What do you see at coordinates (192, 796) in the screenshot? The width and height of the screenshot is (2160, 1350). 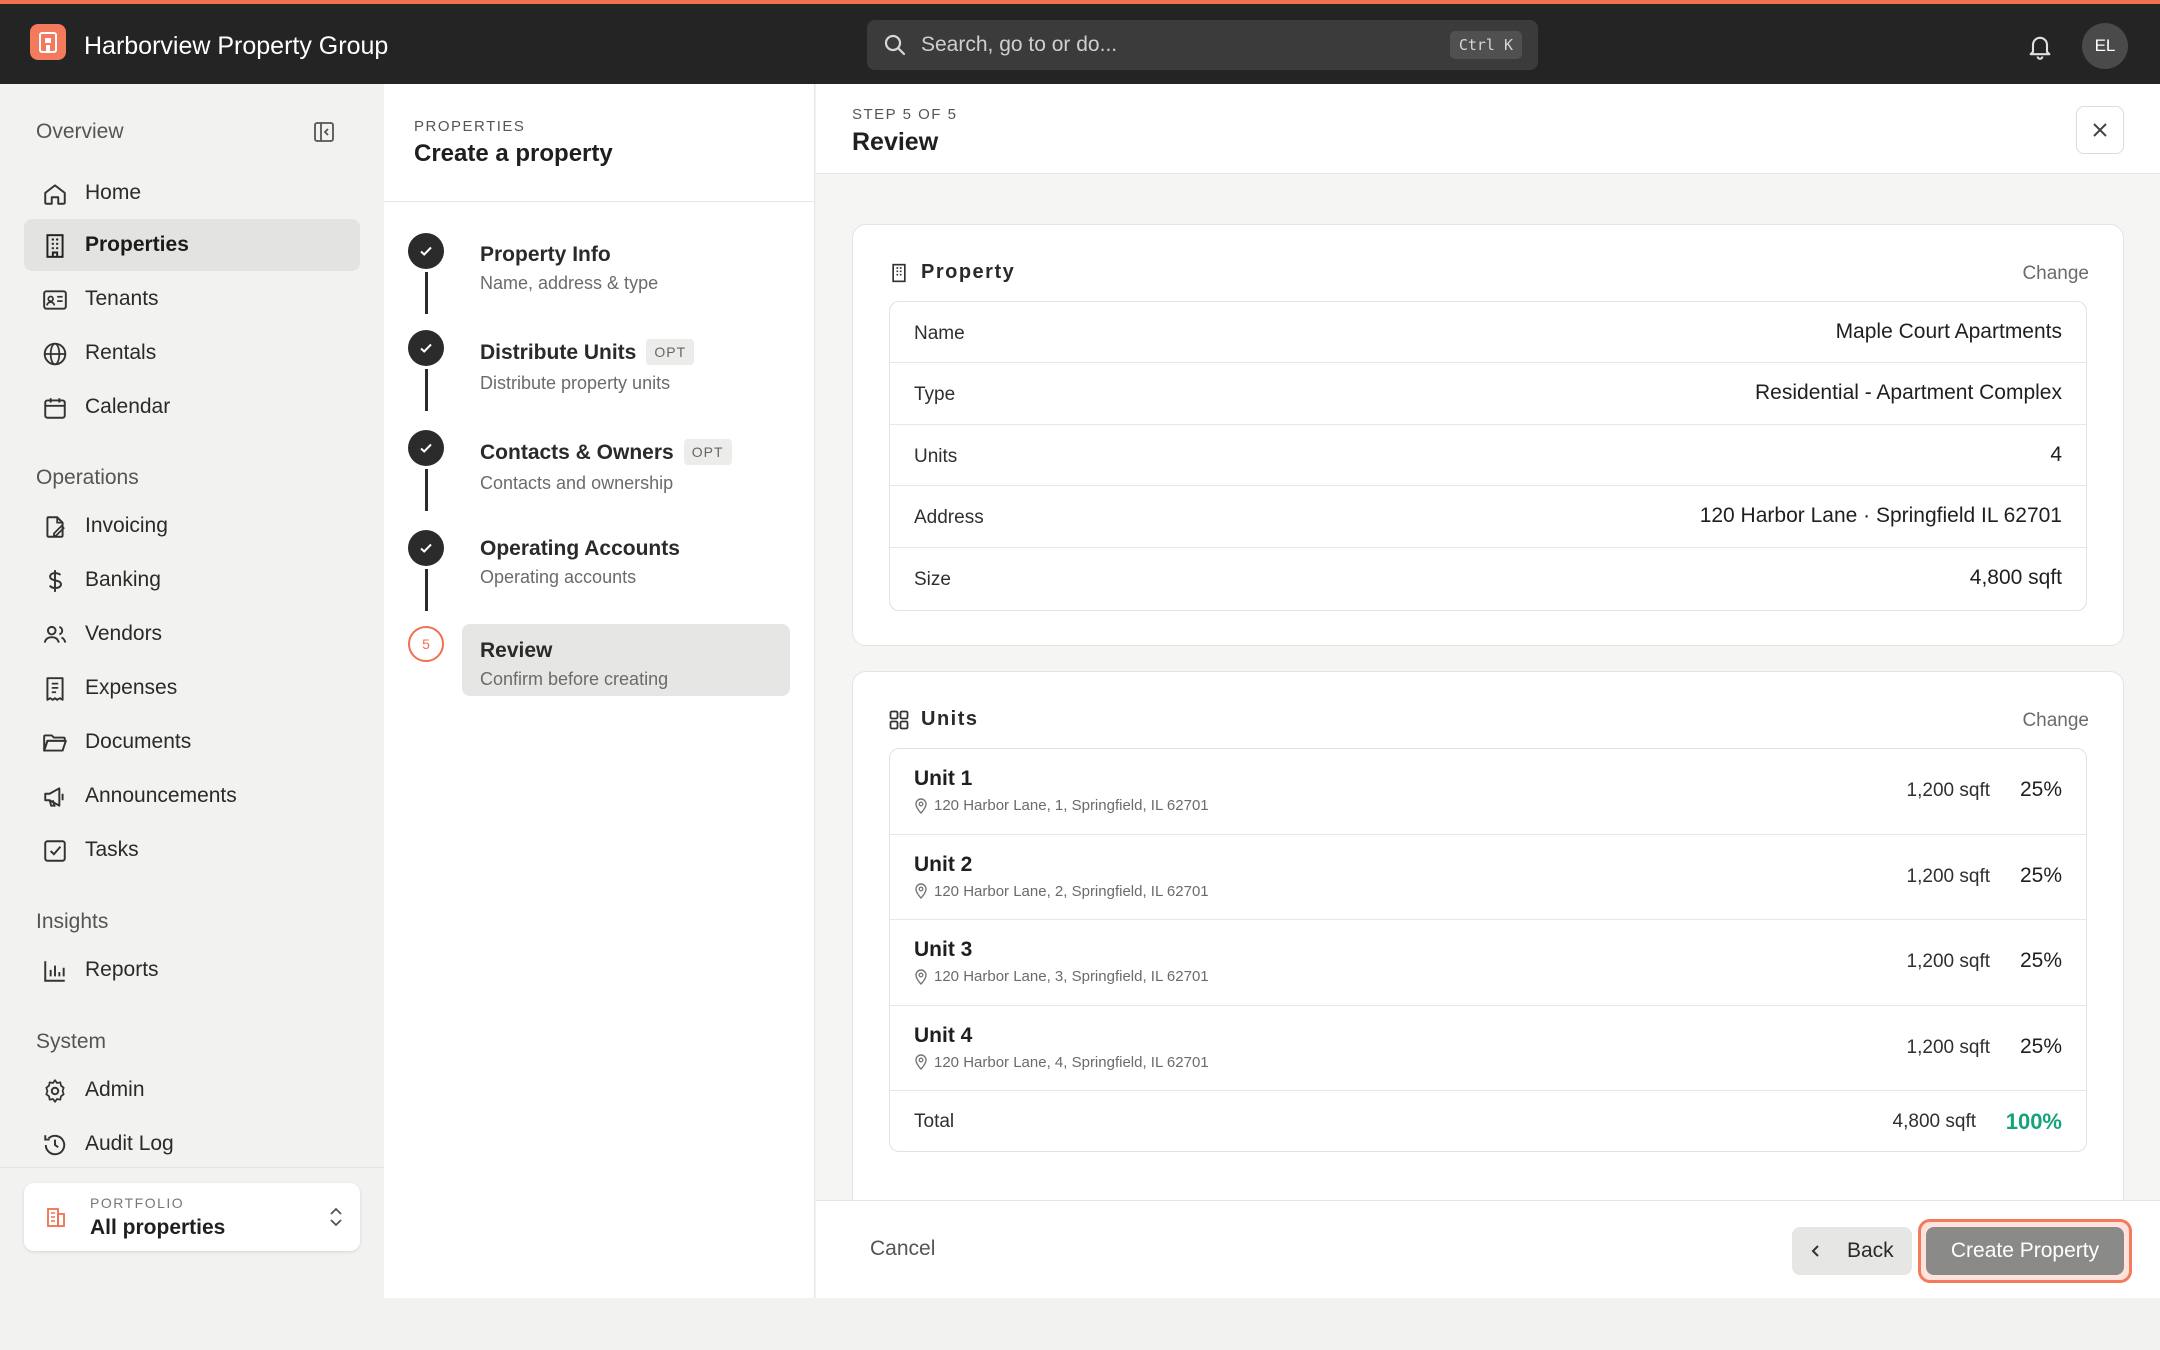 I see `sidebar-item-announcements: Announcements` at bounding box center [192, 796].